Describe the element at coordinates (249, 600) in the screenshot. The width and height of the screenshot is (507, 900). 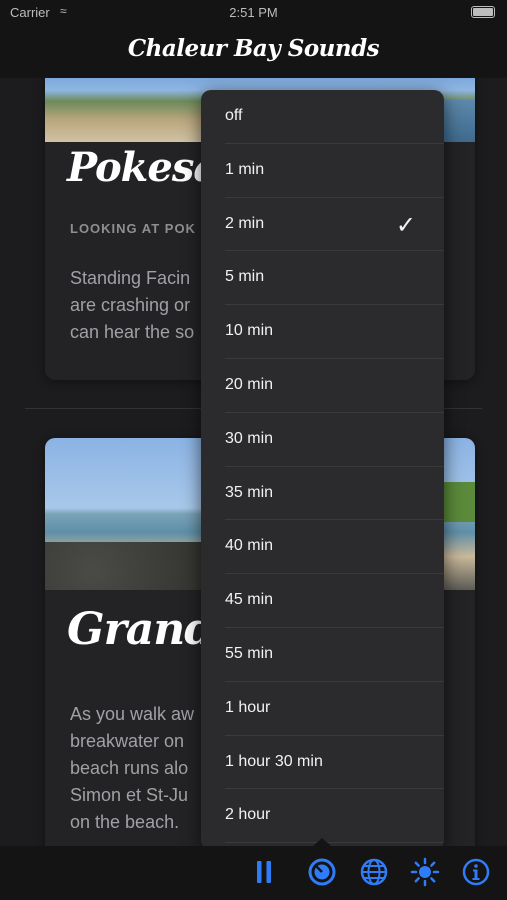
I see `timer-option-label: 45 min` at that location.